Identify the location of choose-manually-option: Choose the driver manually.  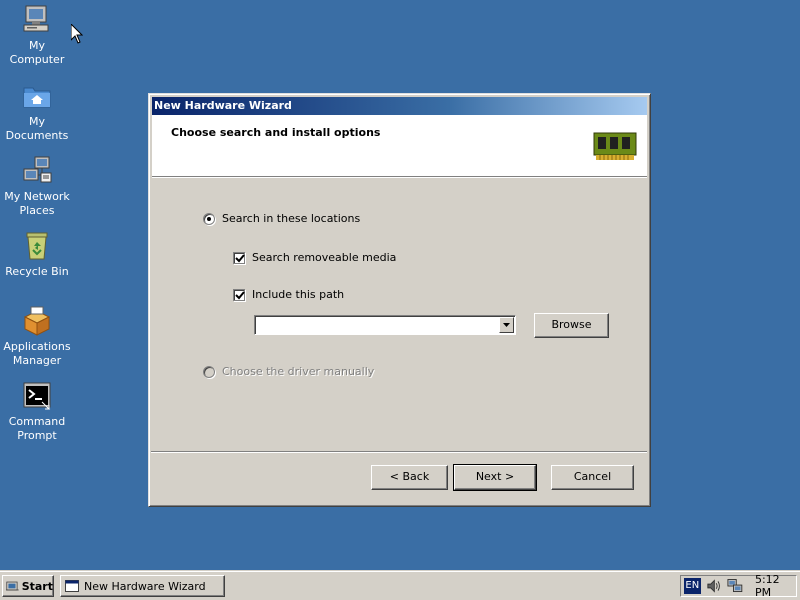
(288, 371).